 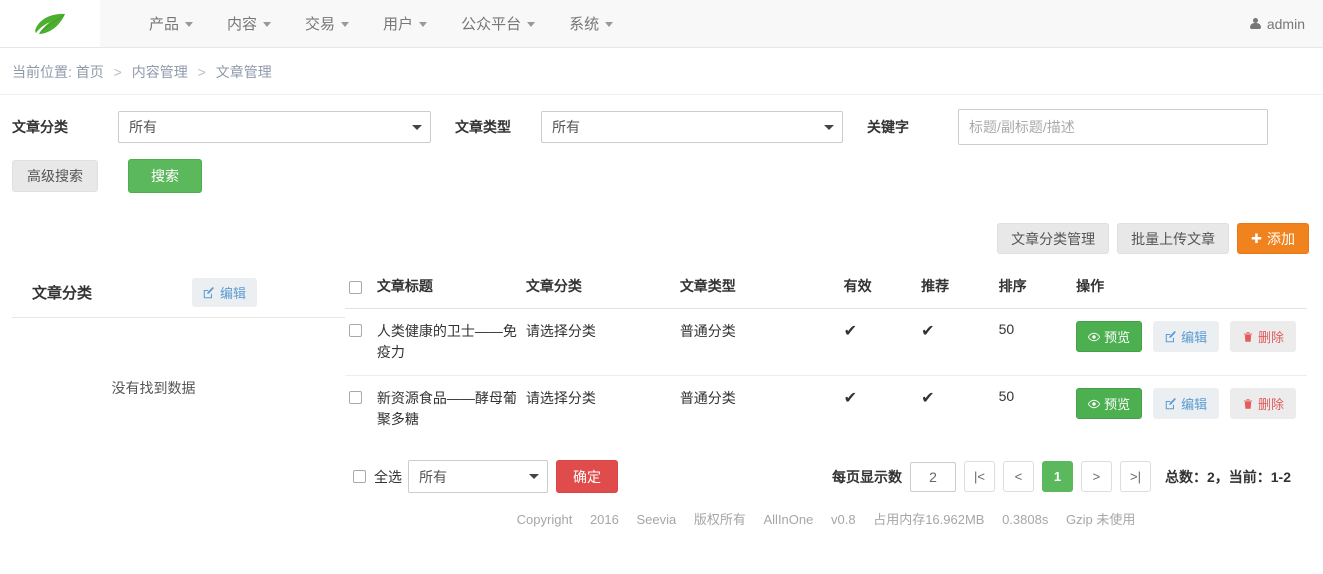 What do you see at coordinates (55, 176) in the screenshot?
I see `advanced-search-button: 高级搜索` at bounding box center [55, 176].